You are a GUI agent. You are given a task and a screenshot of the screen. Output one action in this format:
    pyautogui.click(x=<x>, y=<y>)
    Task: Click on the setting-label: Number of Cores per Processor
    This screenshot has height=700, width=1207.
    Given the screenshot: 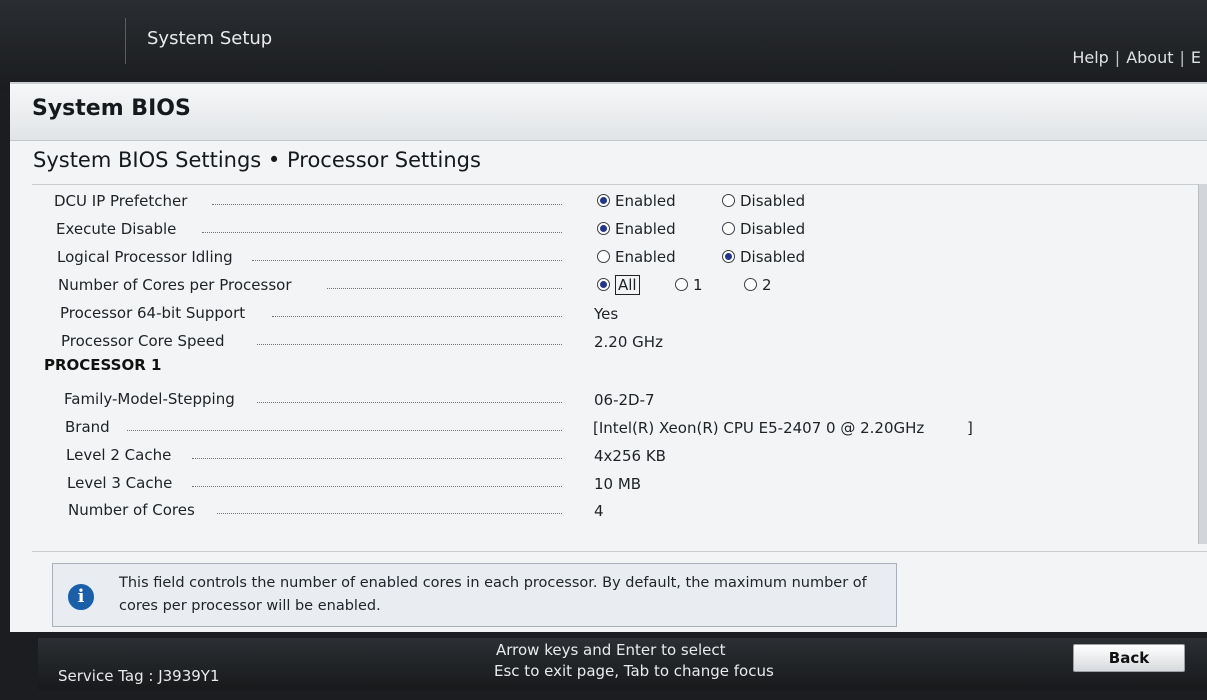 What is the action you would take?
    pyautogui.click(x=178, y=285)
    